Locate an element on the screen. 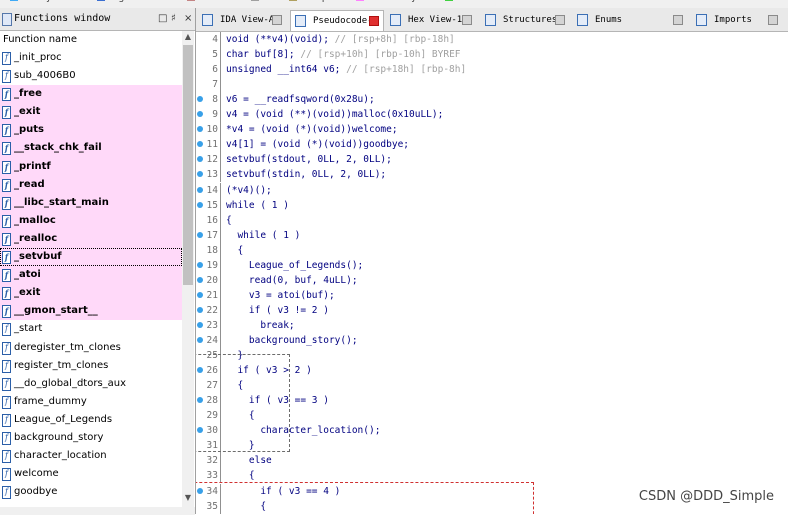  function-list-item: f _init_proc is located at coordinates (91, 58).